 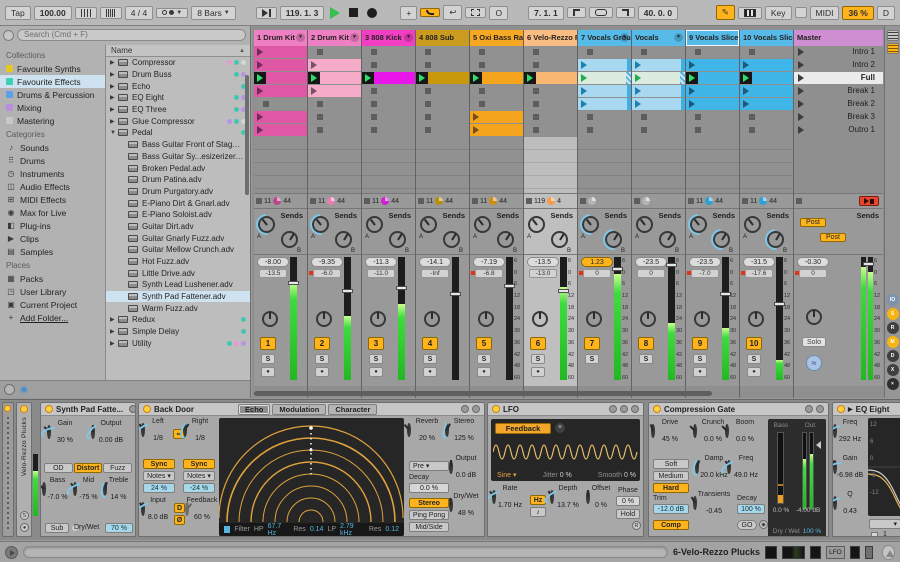 What do you see at coordinates (335, 12) in the screenshot?
I see `play-button` at bounding box center [335, 12].